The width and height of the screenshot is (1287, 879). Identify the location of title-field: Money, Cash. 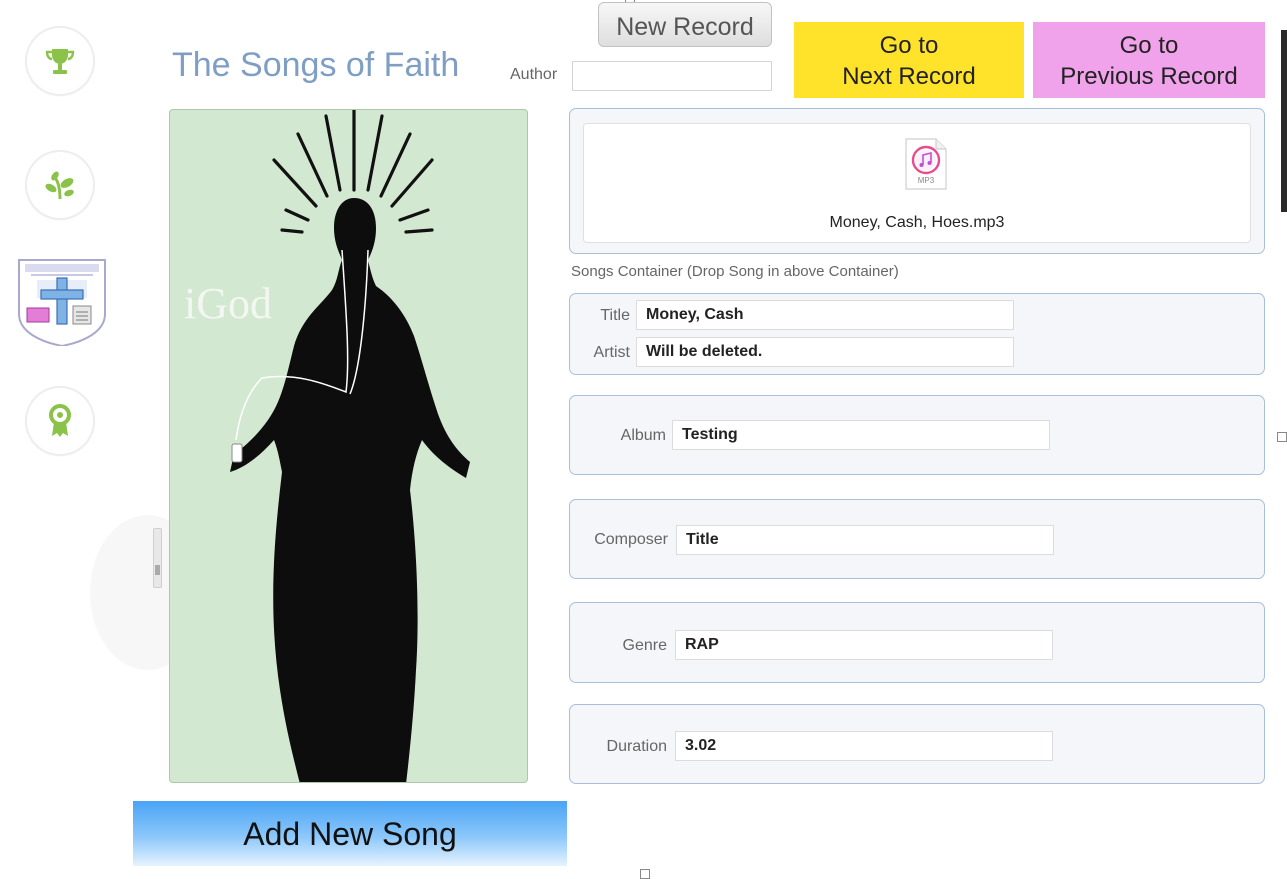
(825, 315).